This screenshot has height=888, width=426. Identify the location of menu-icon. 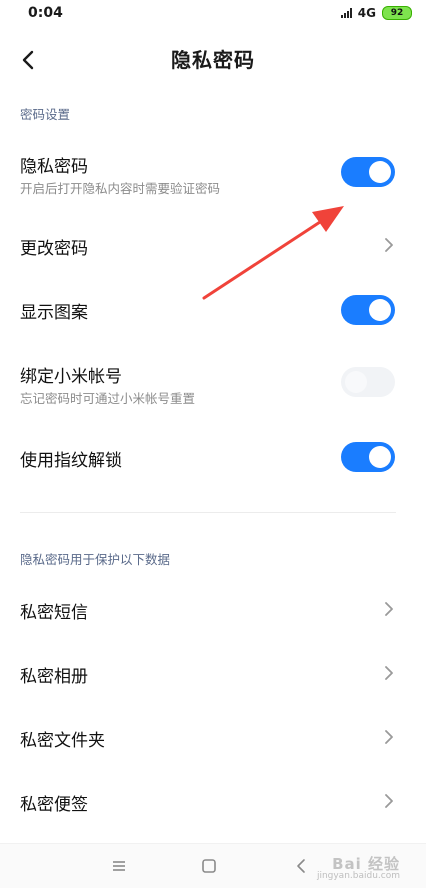
(119, 866).